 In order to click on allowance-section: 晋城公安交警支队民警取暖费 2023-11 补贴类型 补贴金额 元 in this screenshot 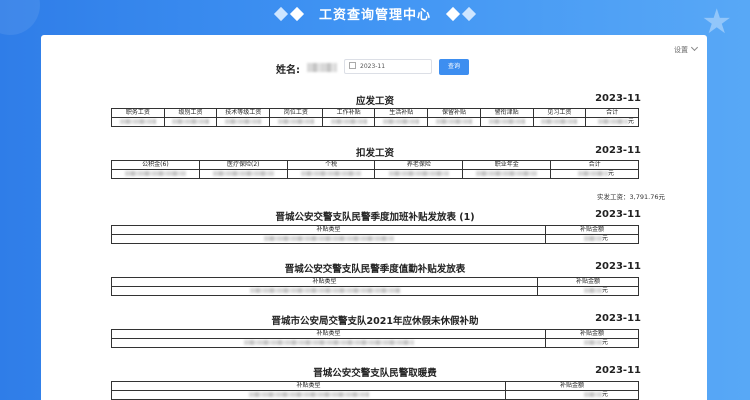, I will do `click(376, 382)`.